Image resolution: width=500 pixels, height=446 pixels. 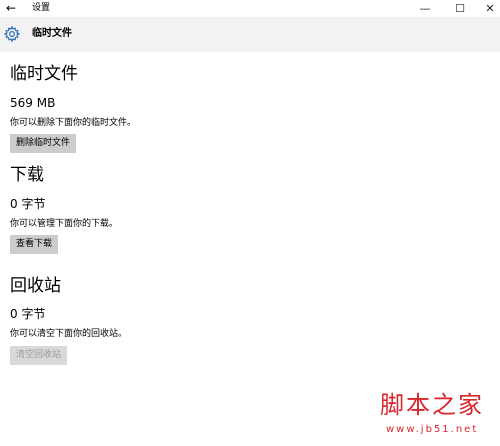 What do you see at coordinates (432, 429) in the screenshot?
I see `watermark-url: www.jb51.net` at bounding box center [432, 429].